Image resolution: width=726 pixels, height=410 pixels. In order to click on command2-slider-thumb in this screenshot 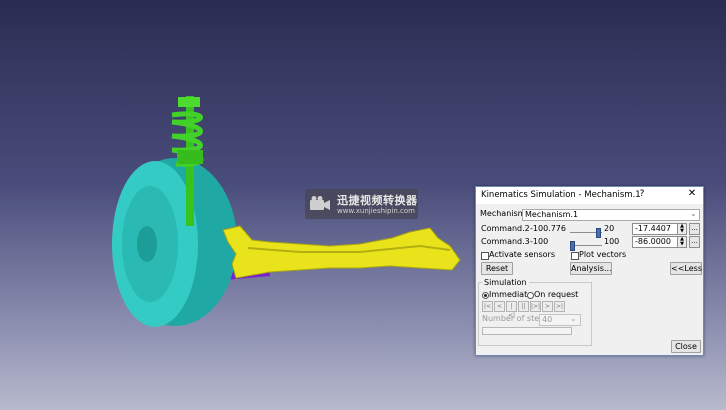, I will do `click(599, 233)`.